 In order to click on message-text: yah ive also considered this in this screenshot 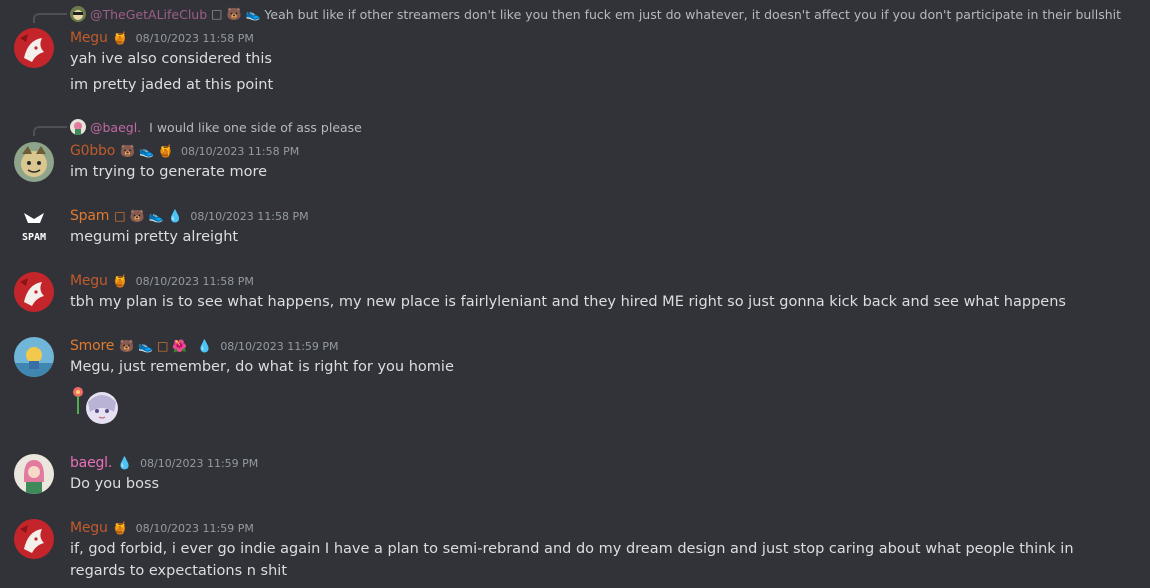, I will do `click(171, 59)`.